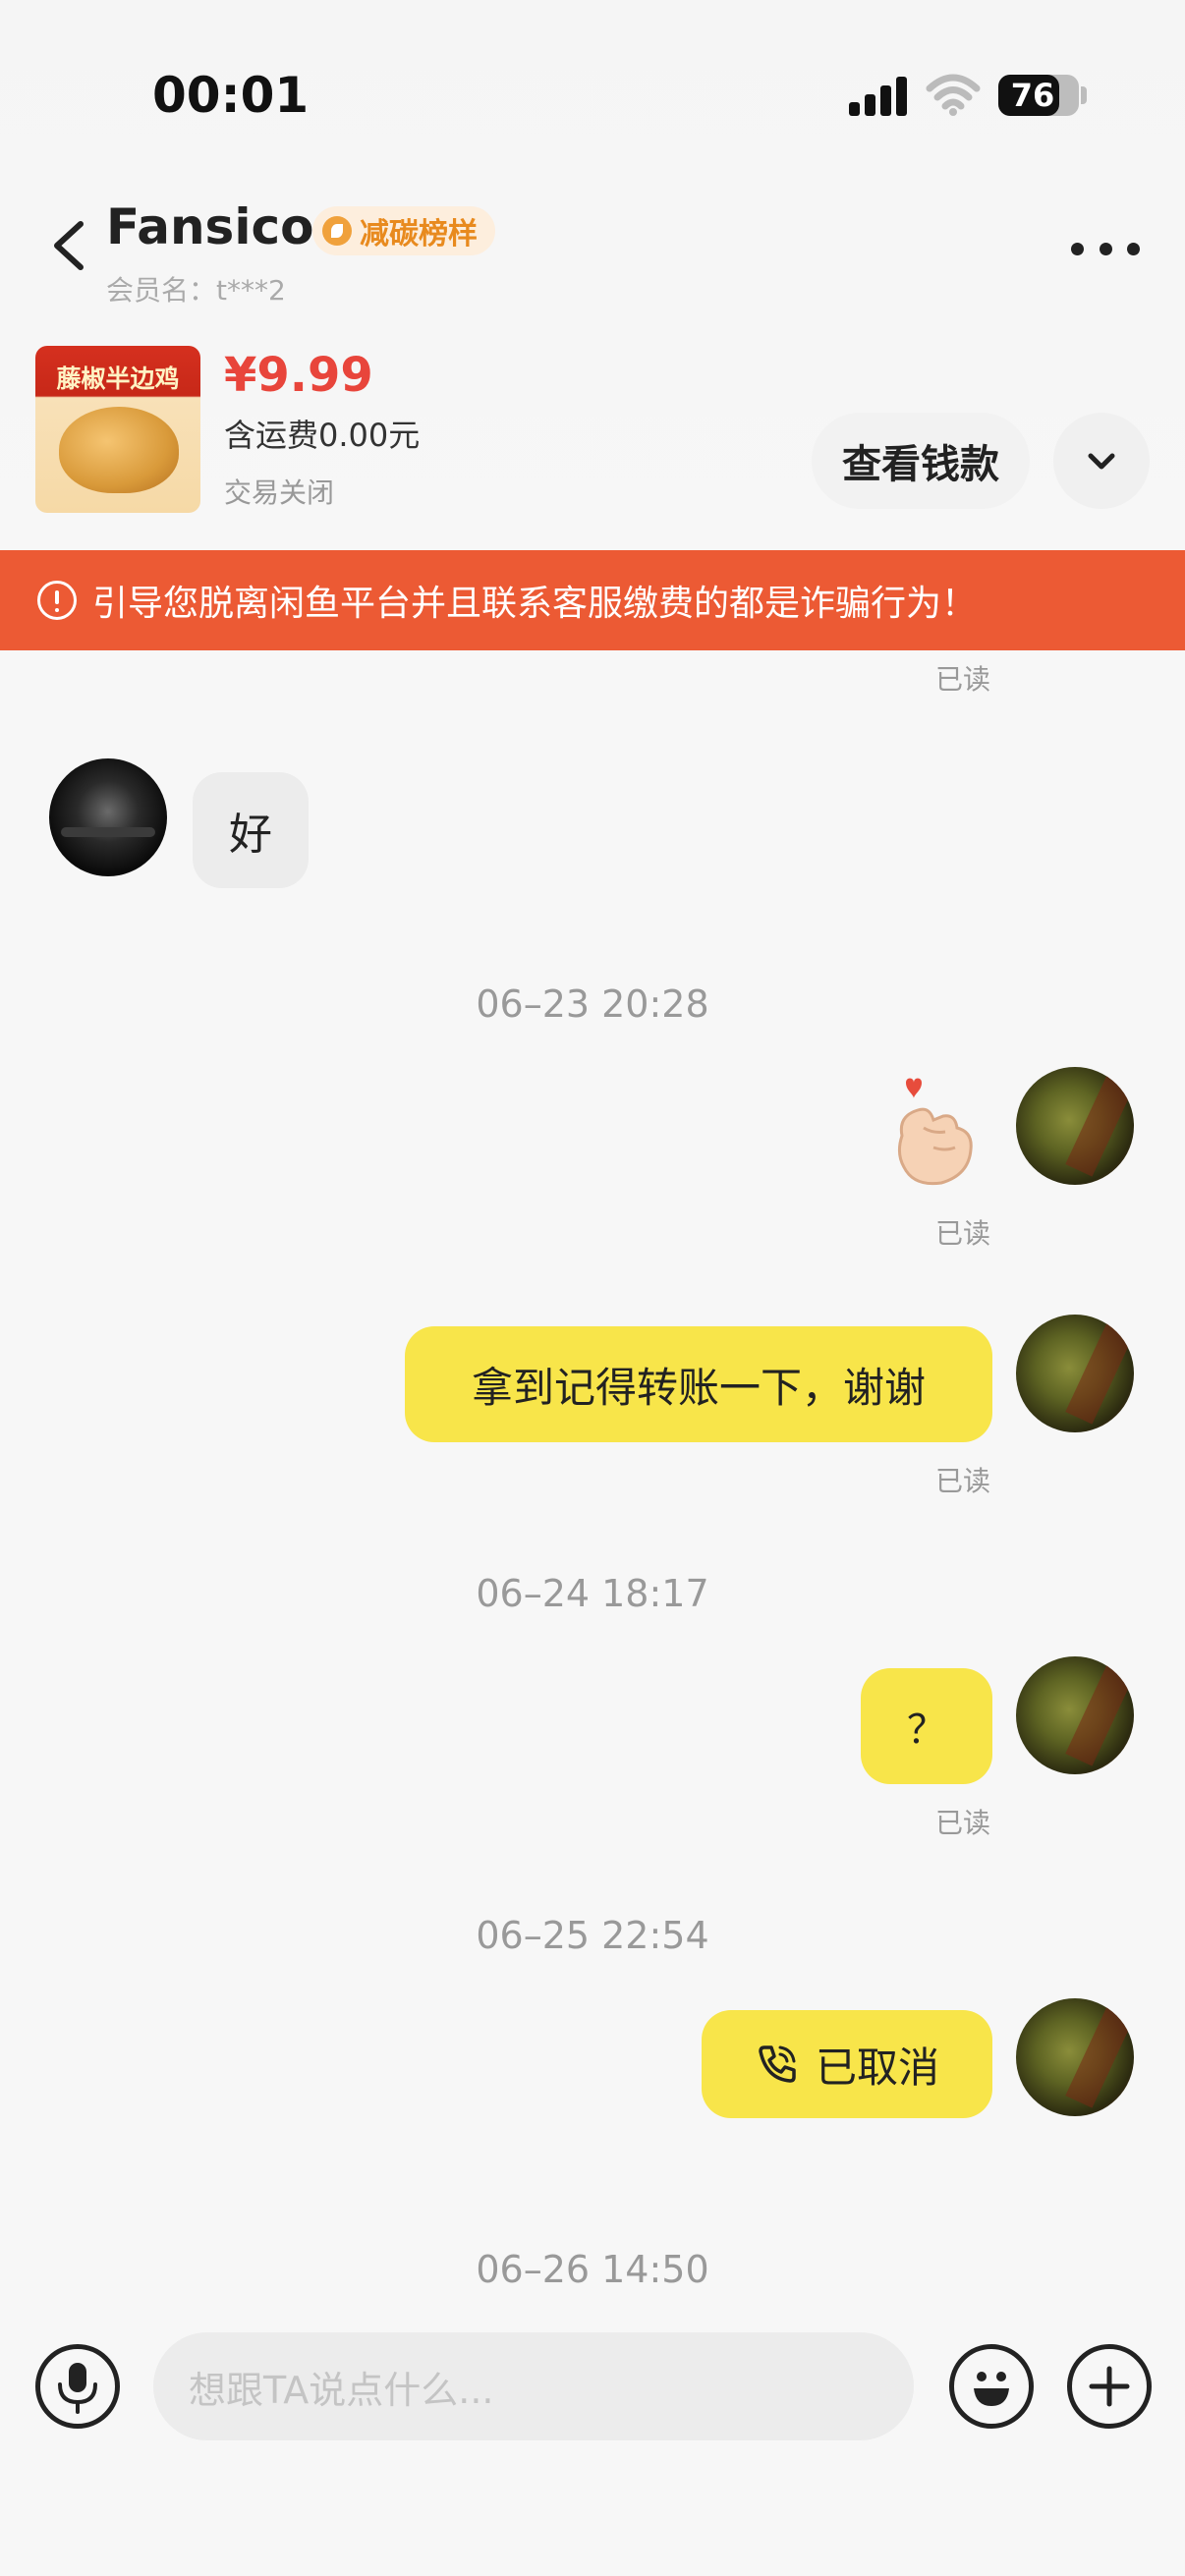 The image size is (1185, 2576). I want to click on message-text: ？, so click(927, 1730).